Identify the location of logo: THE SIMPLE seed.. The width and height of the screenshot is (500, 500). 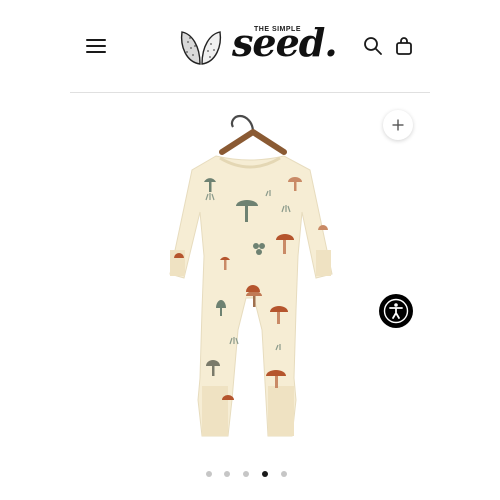
(258, 46).